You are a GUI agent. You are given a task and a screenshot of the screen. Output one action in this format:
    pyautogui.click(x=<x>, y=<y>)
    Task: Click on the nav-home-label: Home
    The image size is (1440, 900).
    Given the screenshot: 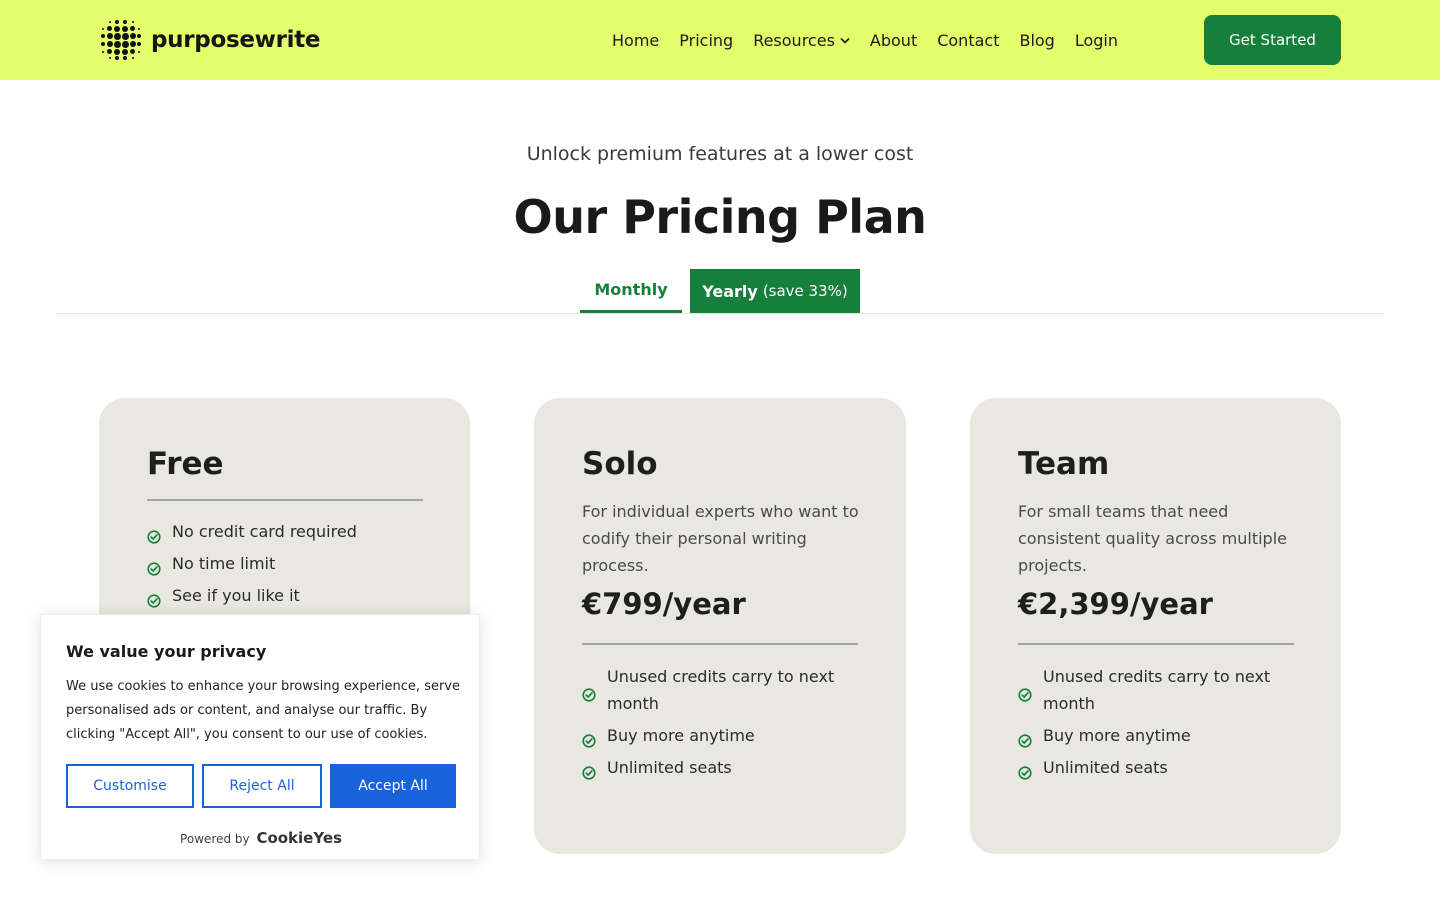 What is the action you would take?
    pyautogui.click(x=636, y=40)
    